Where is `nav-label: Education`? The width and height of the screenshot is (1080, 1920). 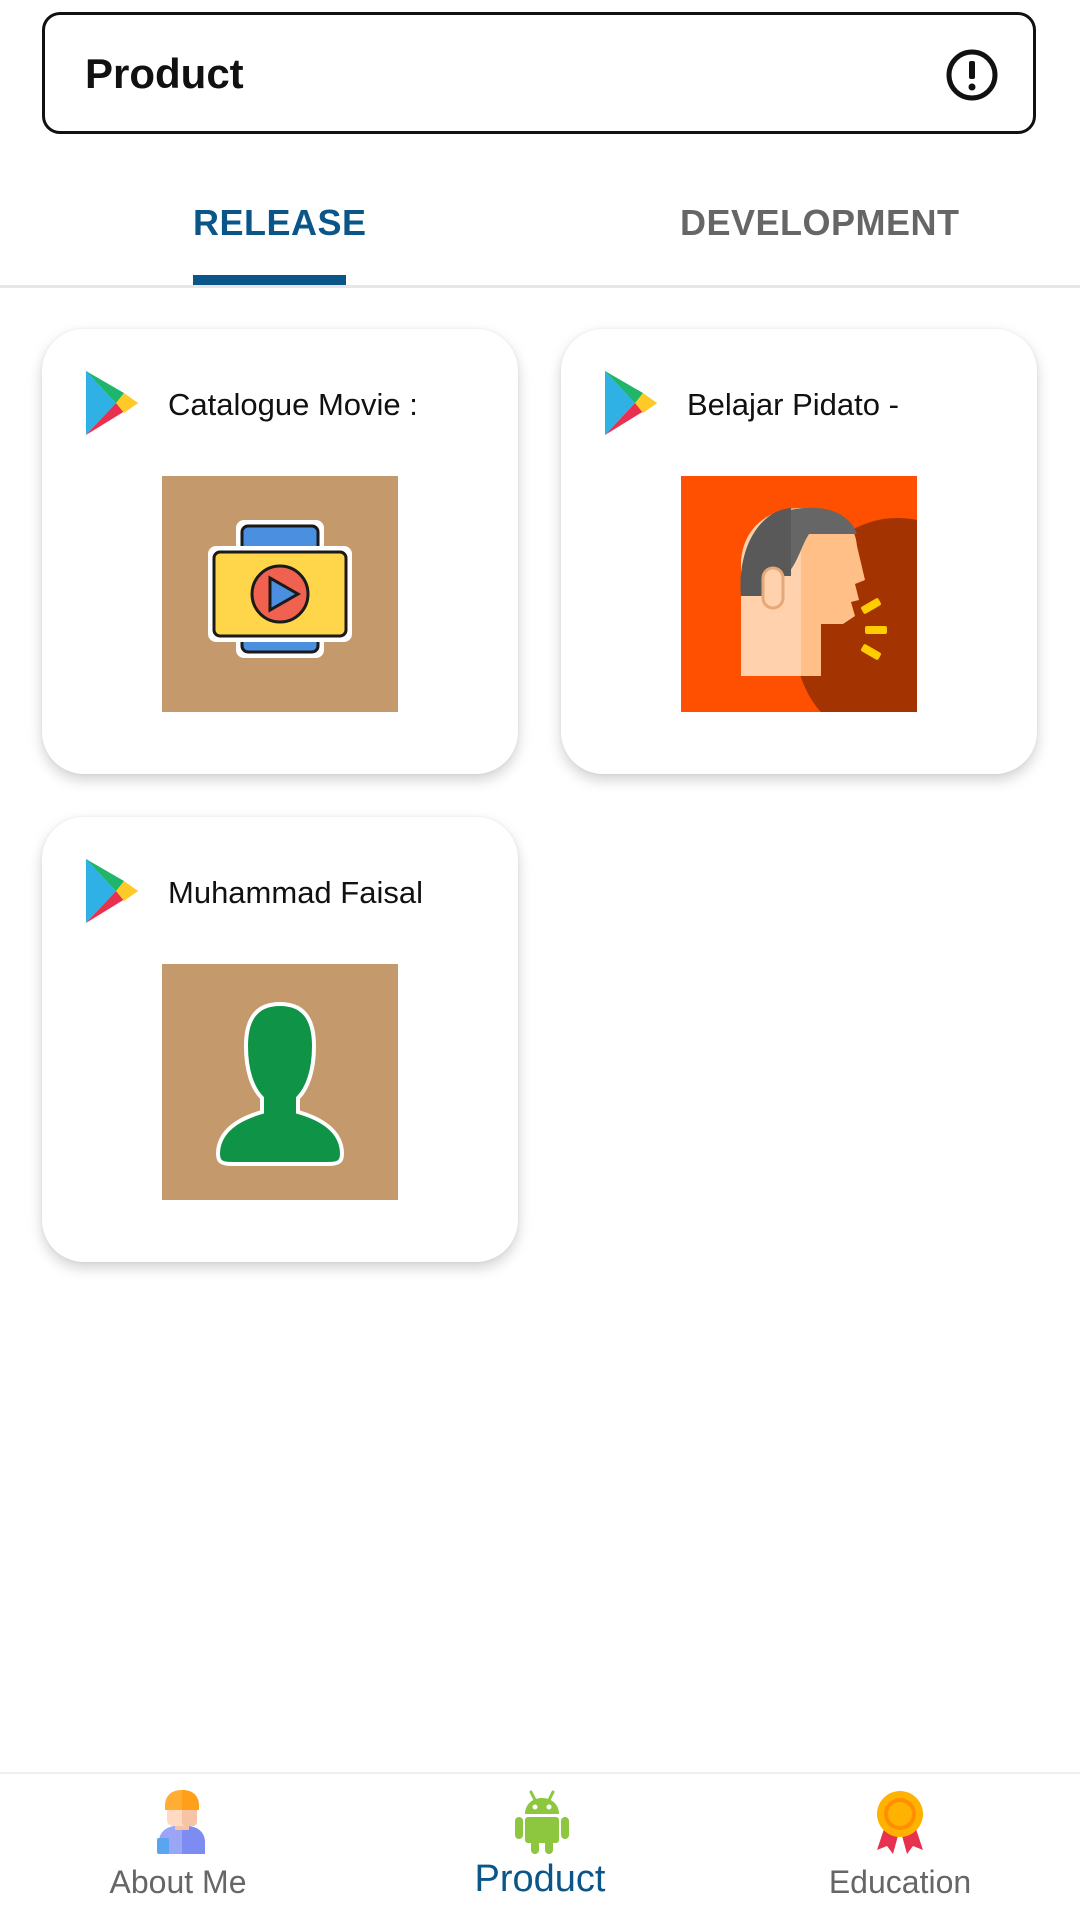
nav-label: Education is located at coordinates (900, 1882).